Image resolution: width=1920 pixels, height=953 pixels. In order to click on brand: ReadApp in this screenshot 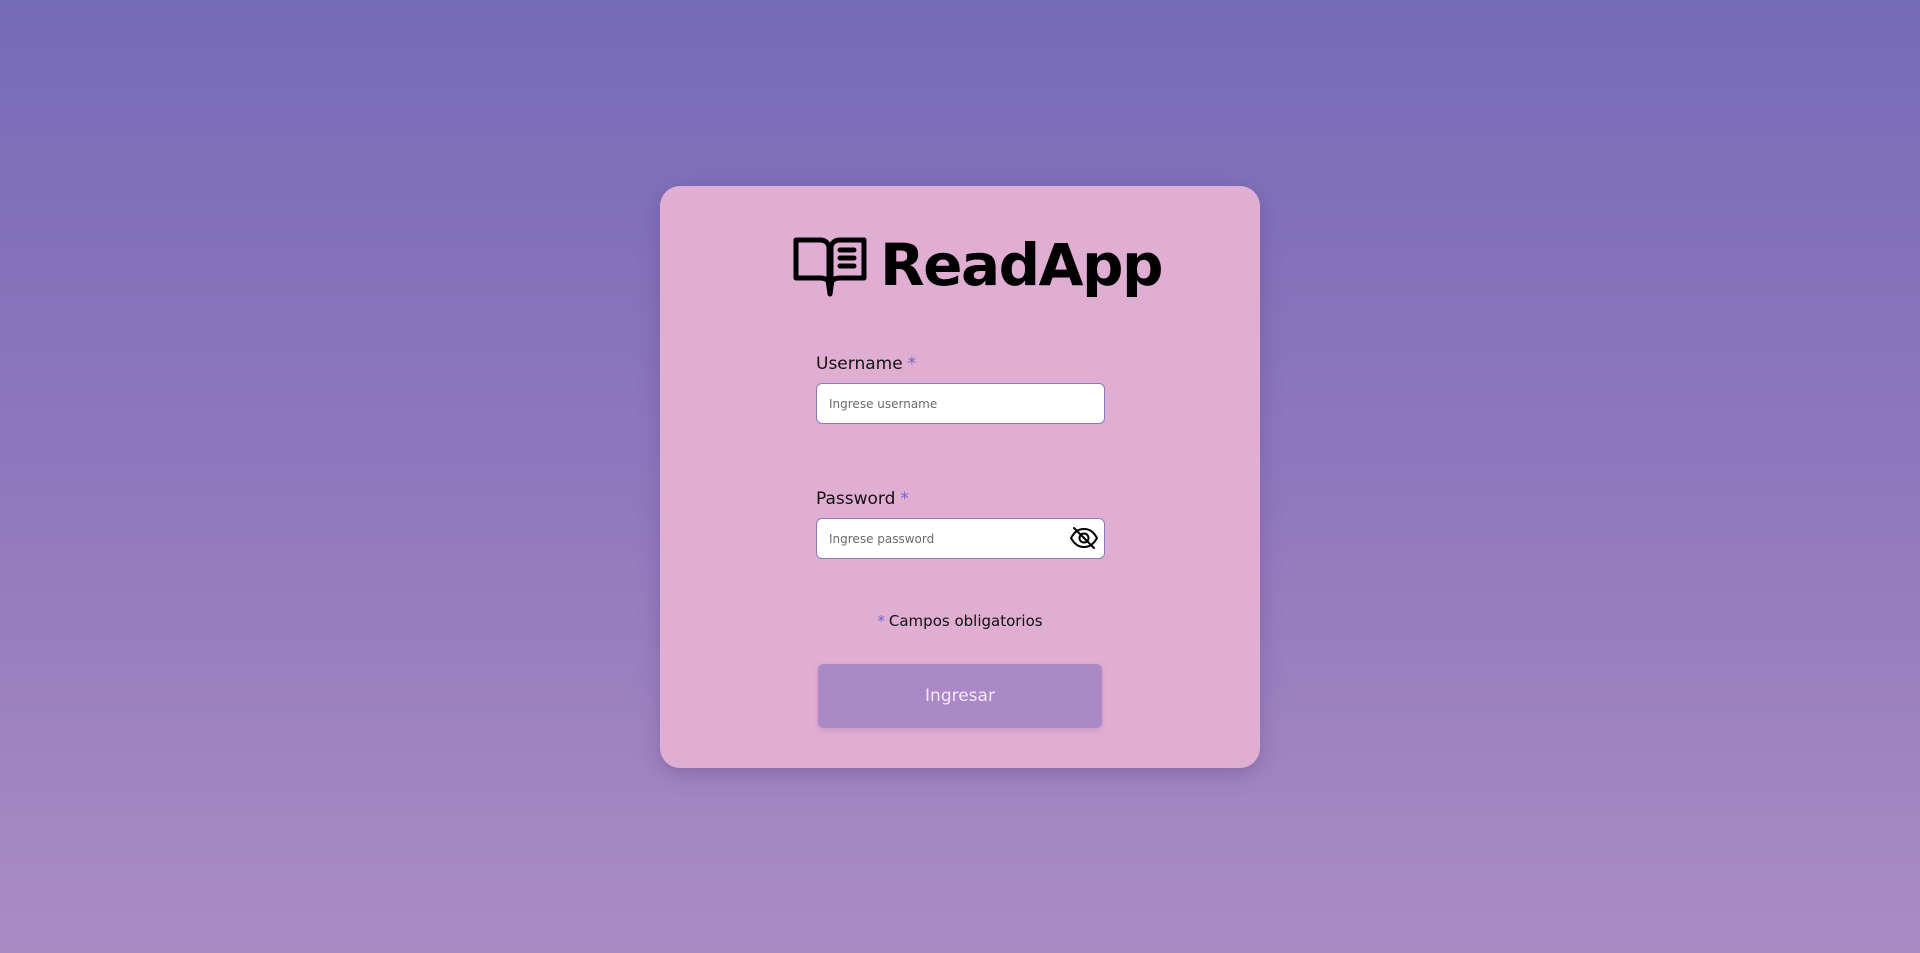, I will do `click(978, 265)`.